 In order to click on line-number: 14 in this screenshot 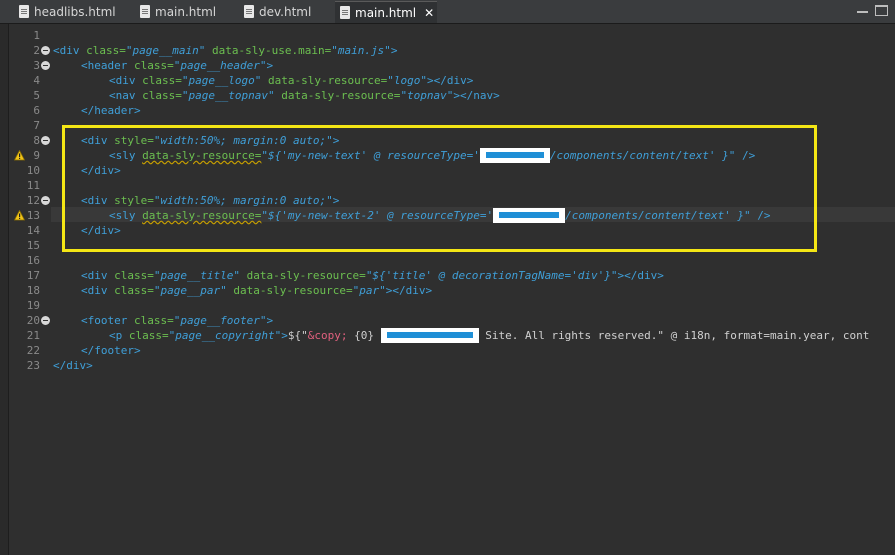, I will do `click(33, 230)`.